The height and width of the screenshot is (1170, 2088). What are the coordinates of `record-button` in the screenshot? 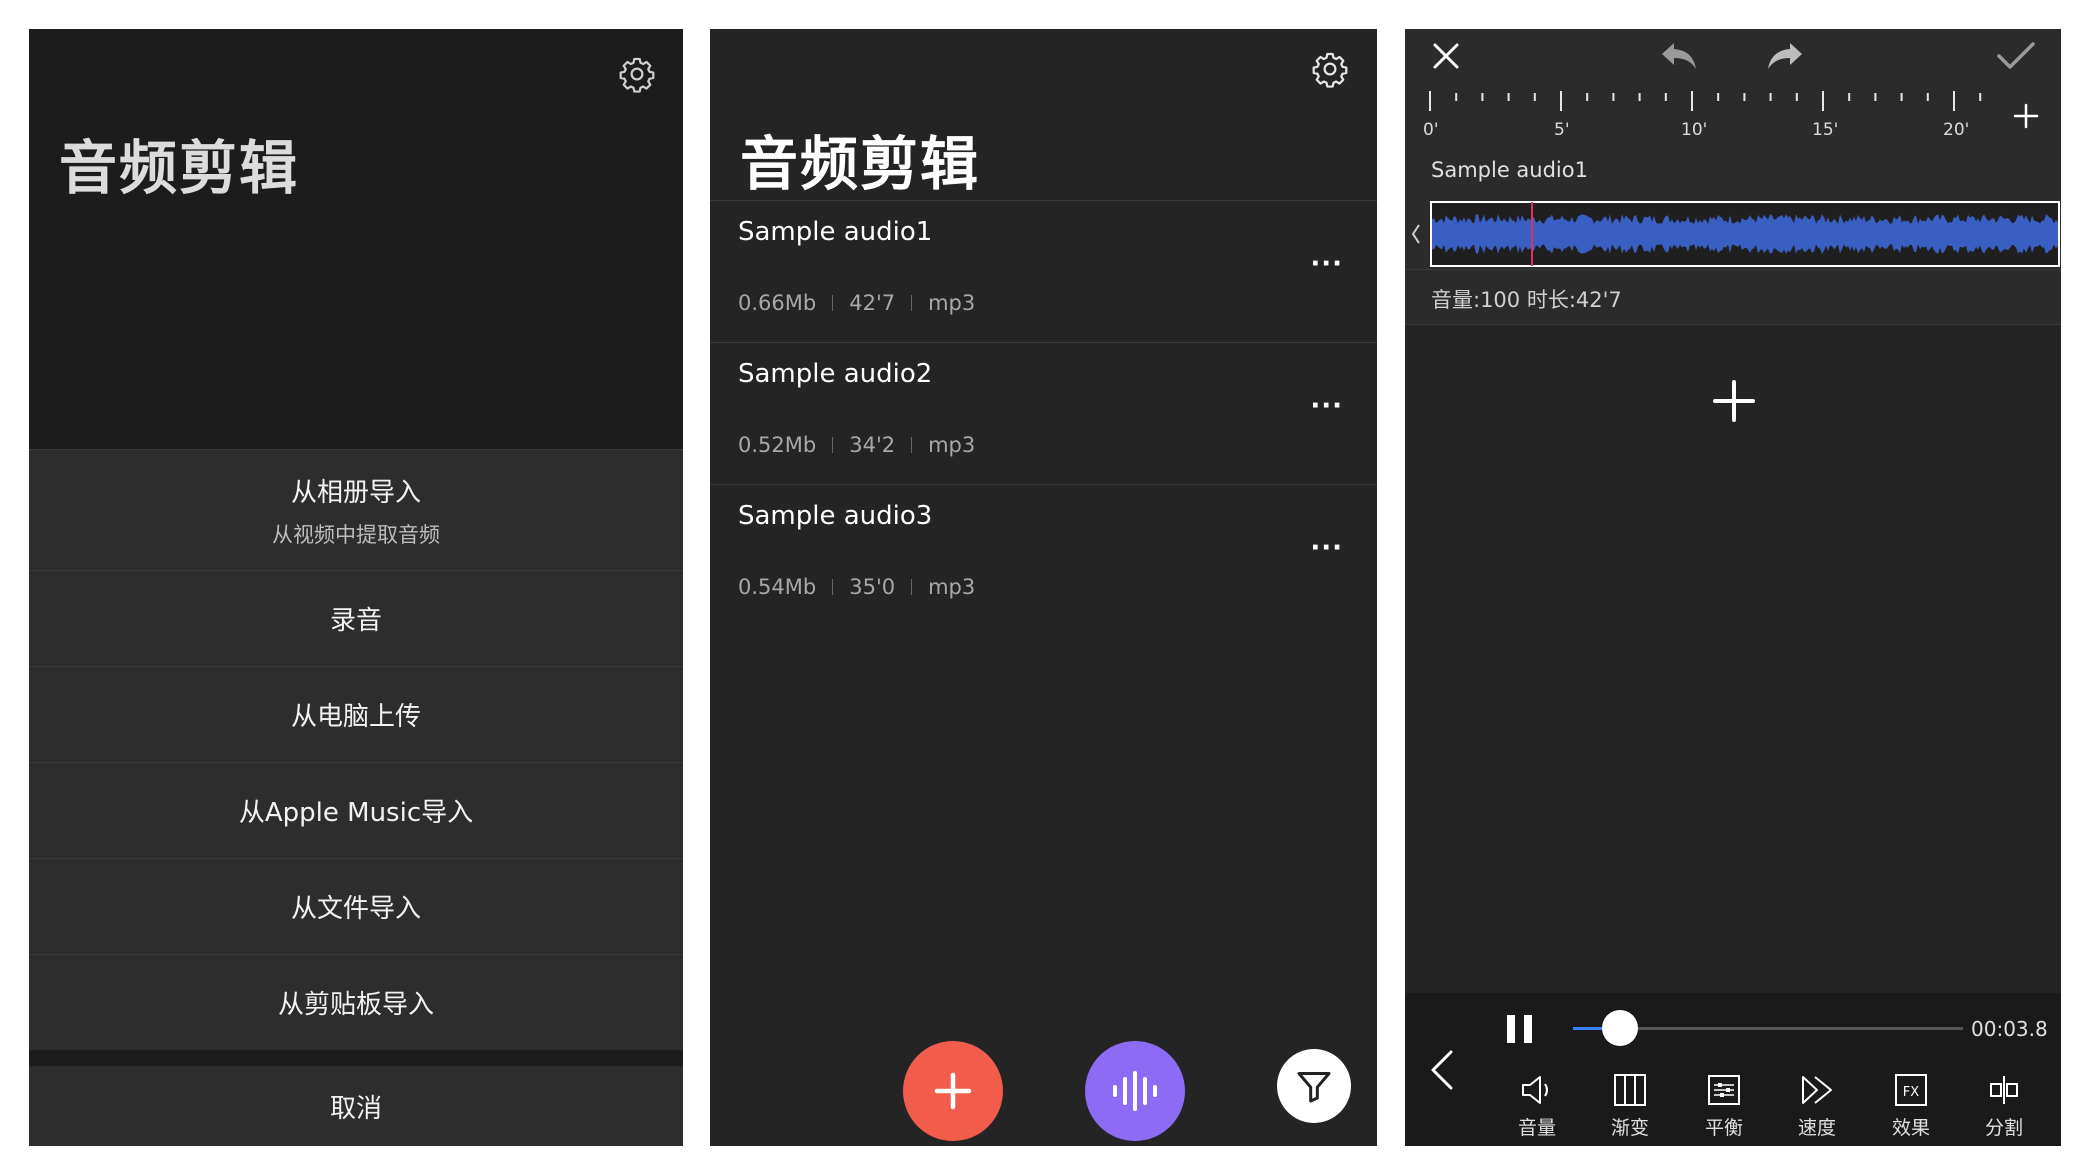 It's located at (1135, 1091).